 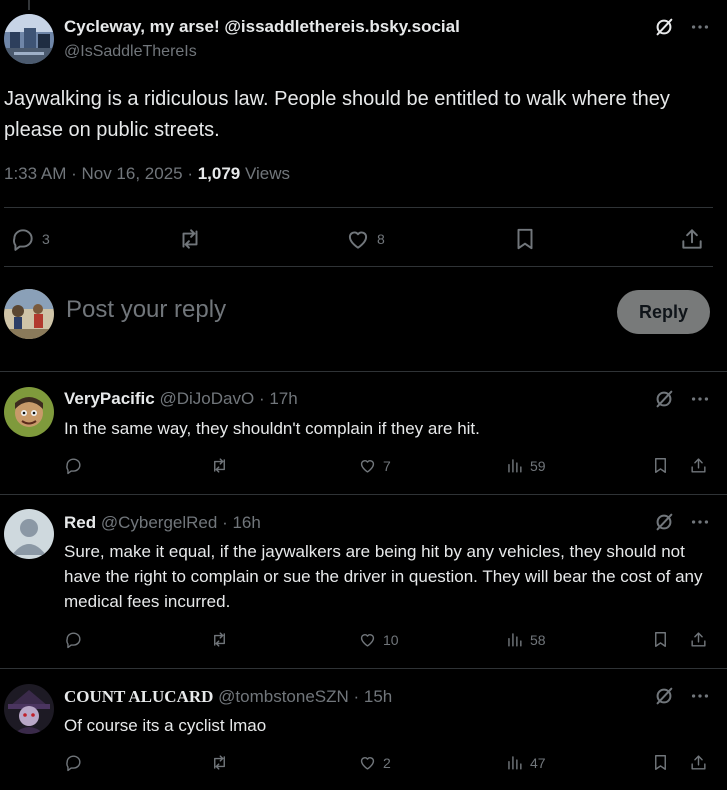 I want to click on reply-action-bar: 7 59, so click(x=363, y=468).